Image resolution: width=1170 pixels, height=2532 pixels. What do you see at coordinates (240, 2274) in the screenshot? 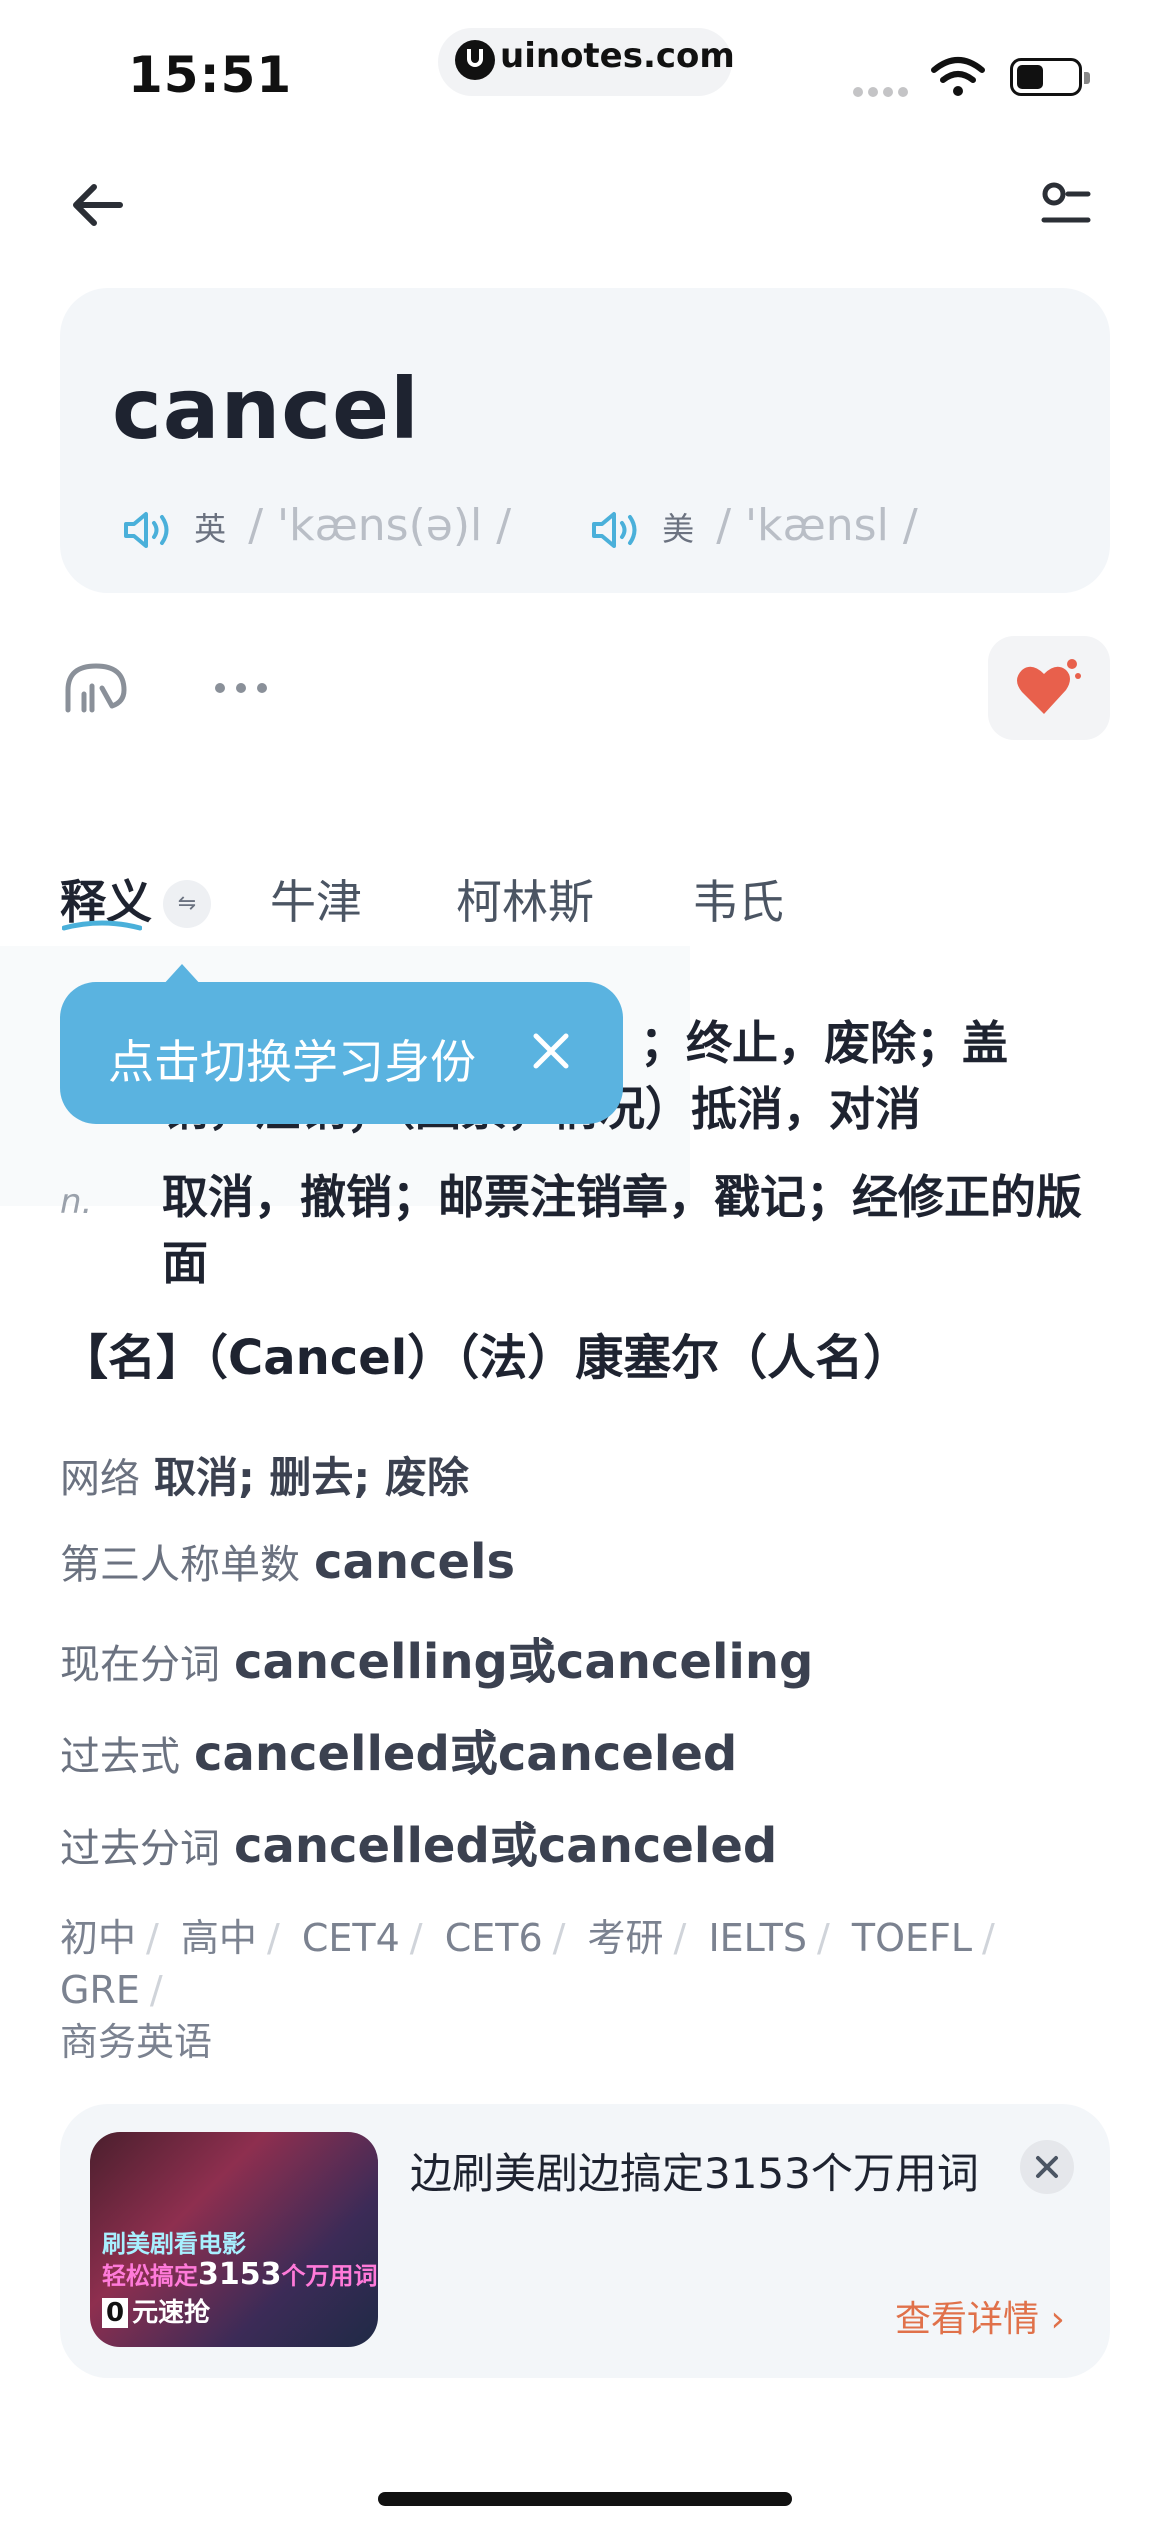
I see `promo-image-line2: 轻松搞定3153个万用词` at bounding box center [240, 2274].